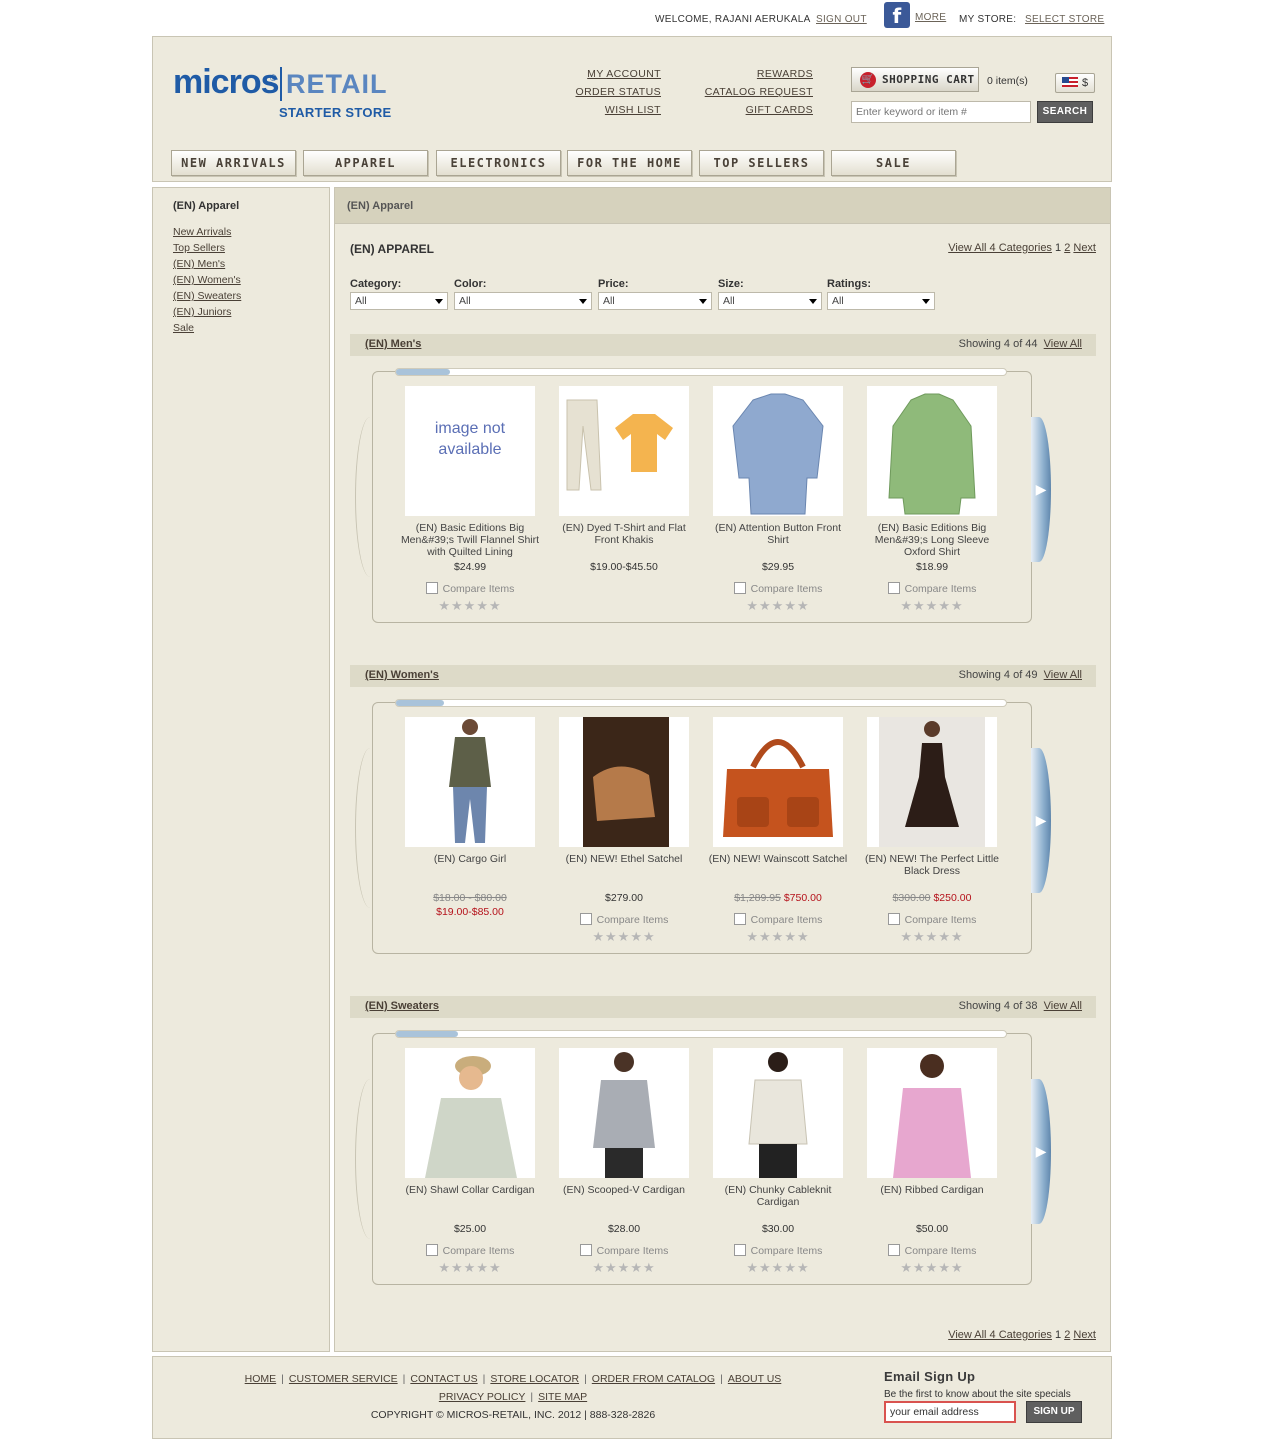 The image size is (1263, 1439). I want to click on catalog-request-link: CATALOG REQUEST, so click(759, 92).